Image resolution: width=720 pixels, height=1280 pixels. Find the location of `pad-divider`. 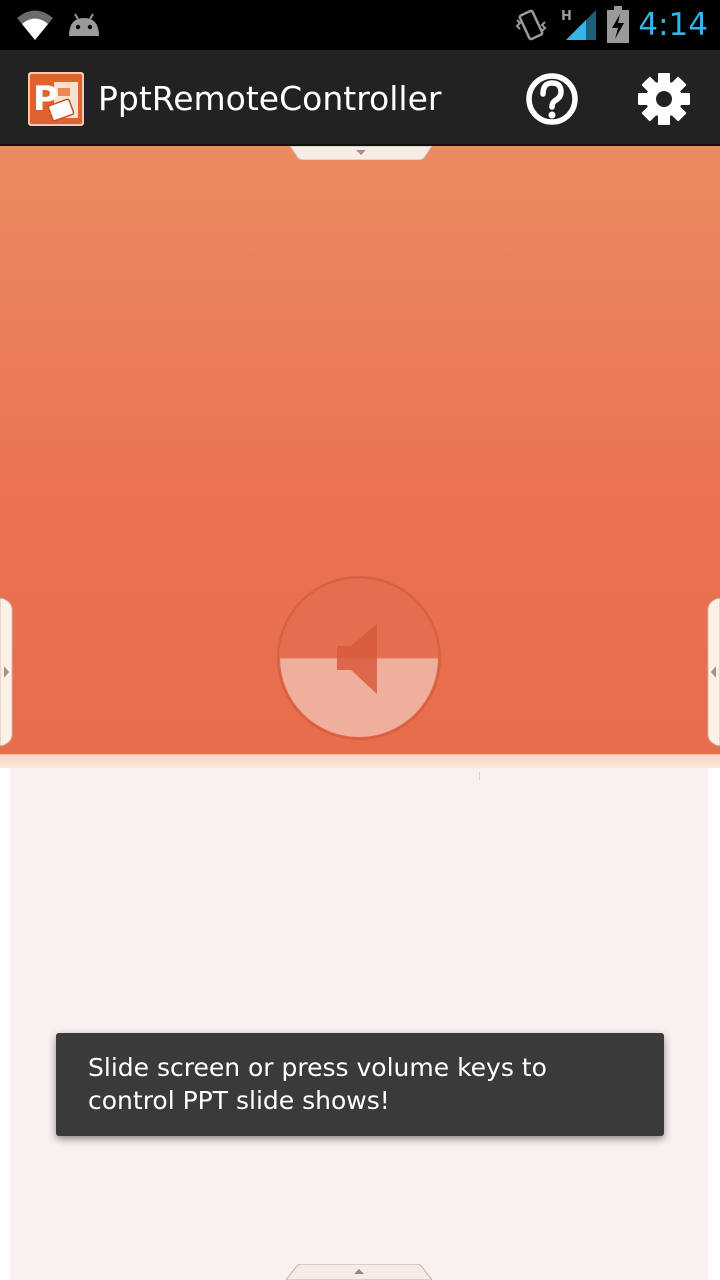

pad-divider is located at coordinates (360, 761).